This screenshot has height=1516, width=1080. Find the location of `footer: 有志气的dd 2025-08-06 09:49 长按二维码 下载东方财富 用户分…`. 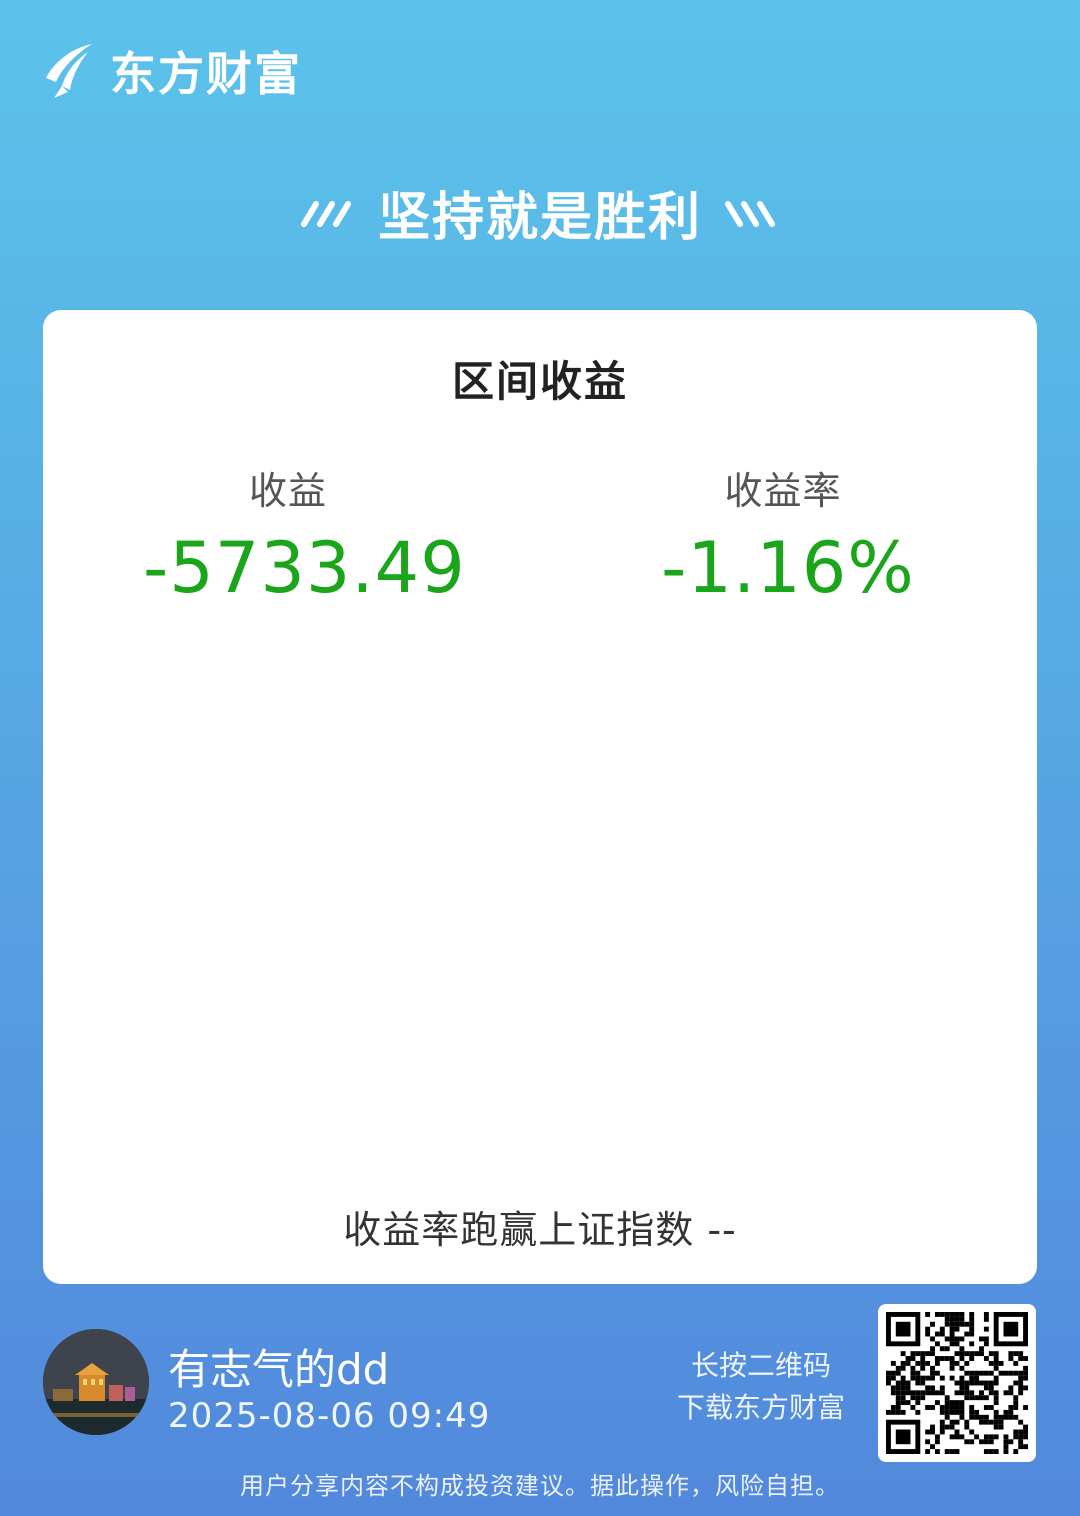

footer: 有志气的dd 2025-08-06 09:49 长按二维码 下载东方财富 用户分… is located at coordinates (540, 1408).